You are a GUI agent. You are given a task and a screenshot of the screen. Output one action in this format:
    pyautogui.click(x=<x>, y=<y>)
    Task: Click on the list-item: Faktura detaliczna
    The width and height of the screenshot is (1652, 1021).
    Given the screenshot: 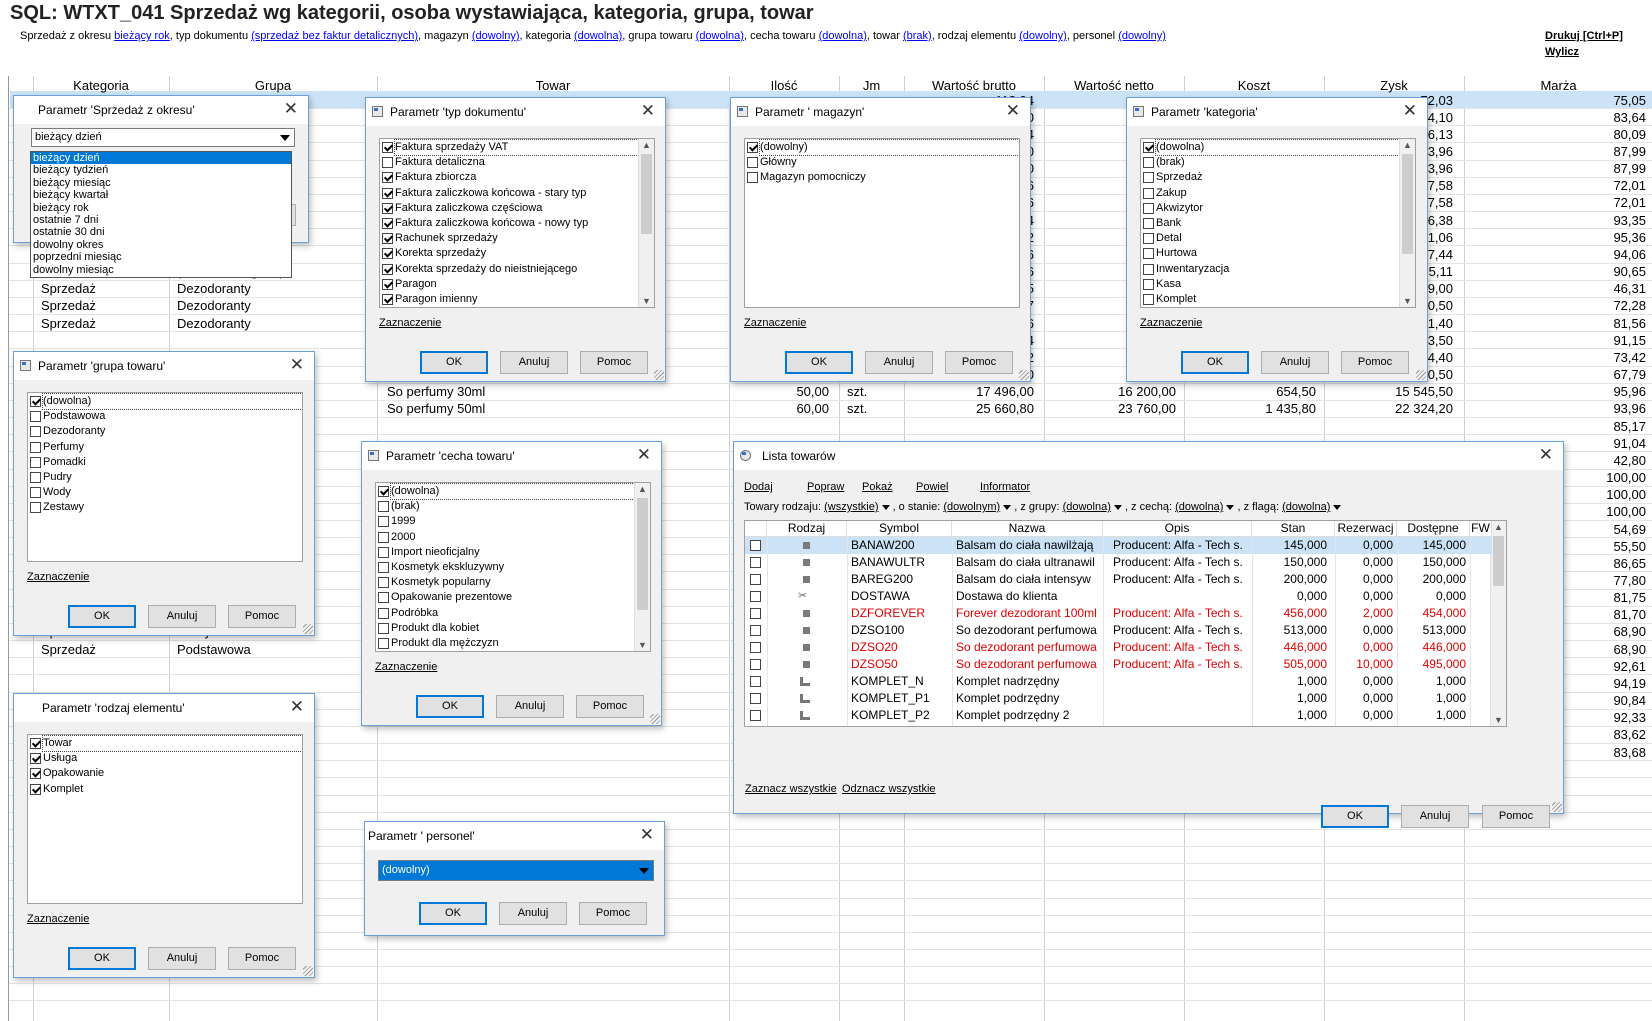 What is the action you would take?
    pyautogui.click(x=509, y=162)
    